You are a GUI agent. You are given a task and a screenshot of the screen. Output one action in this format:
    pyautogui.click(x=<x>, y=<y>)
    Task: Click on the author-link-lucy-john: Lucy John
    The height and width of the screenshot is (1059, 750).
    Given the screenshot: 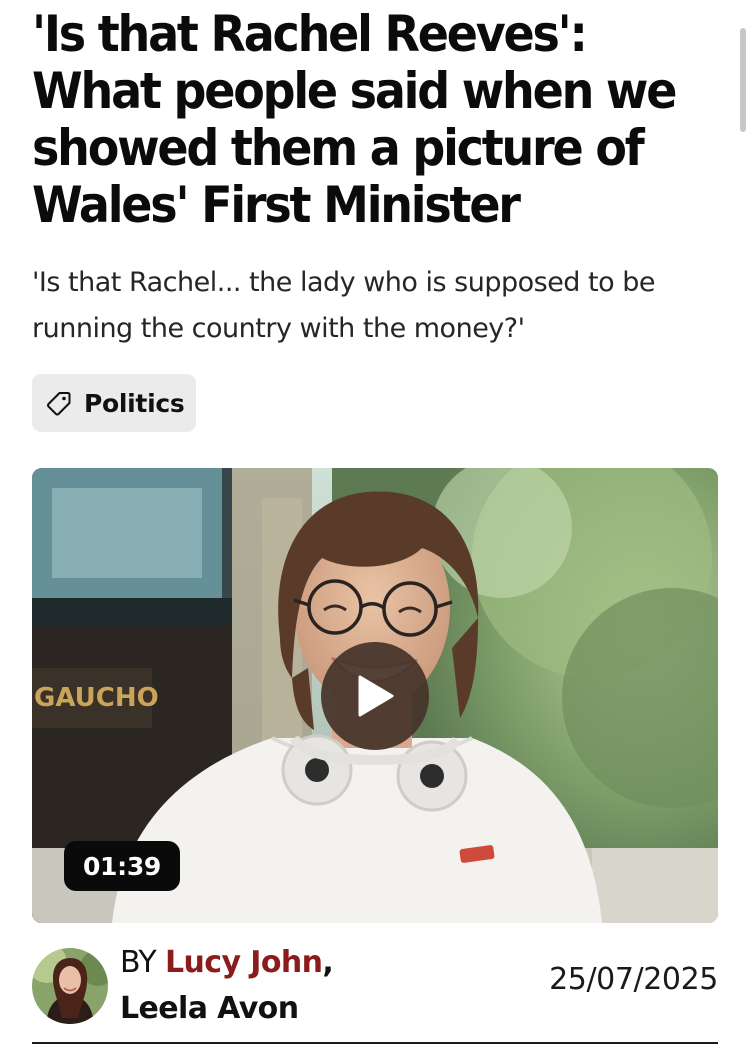 What is the action you would take?
    pyautogui.click(x=244, y=962)
    